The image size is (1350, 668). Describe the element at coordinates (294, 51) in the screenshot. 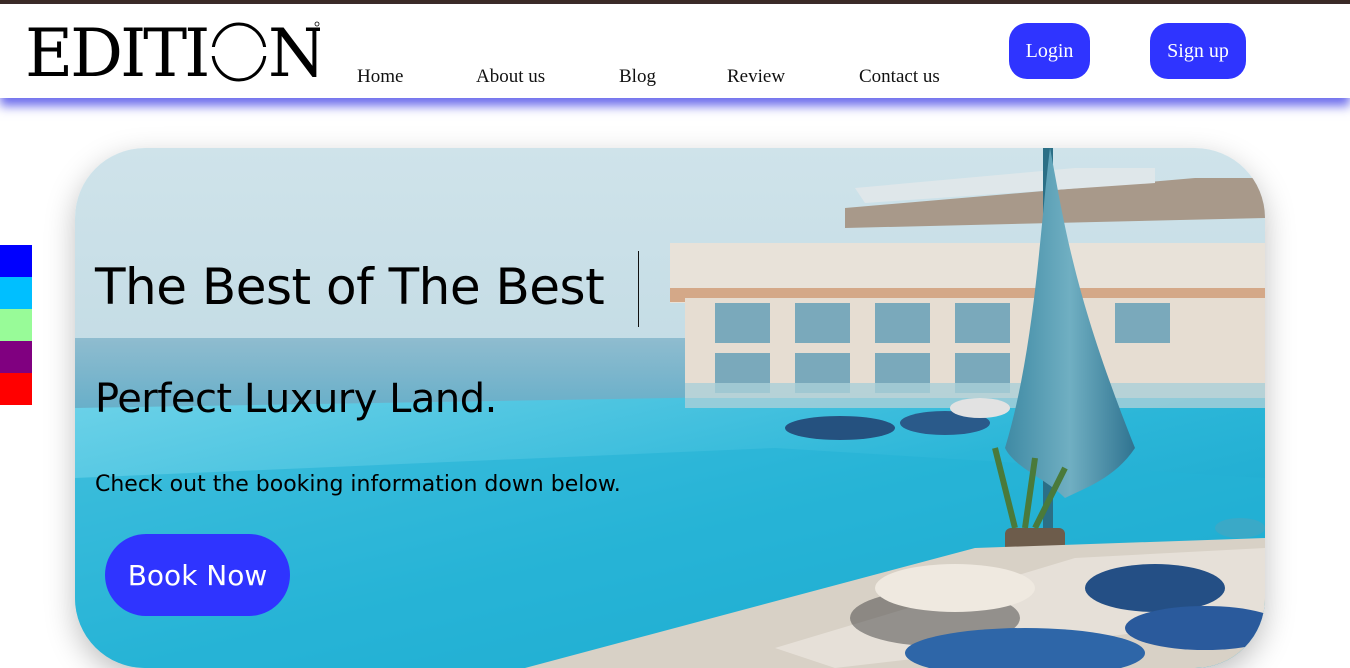

I see `svg-text: N` at that location.